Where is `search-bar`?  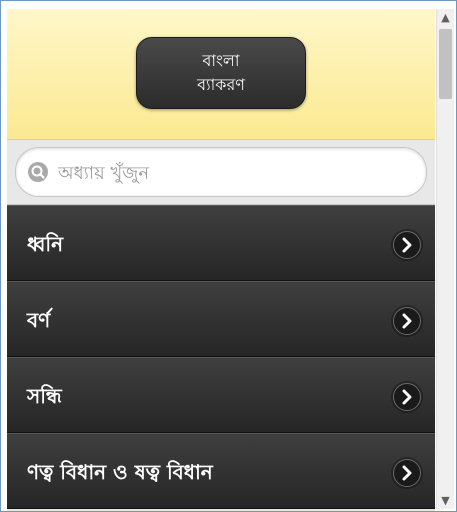 search-bar is located at coordinates (221, 172).